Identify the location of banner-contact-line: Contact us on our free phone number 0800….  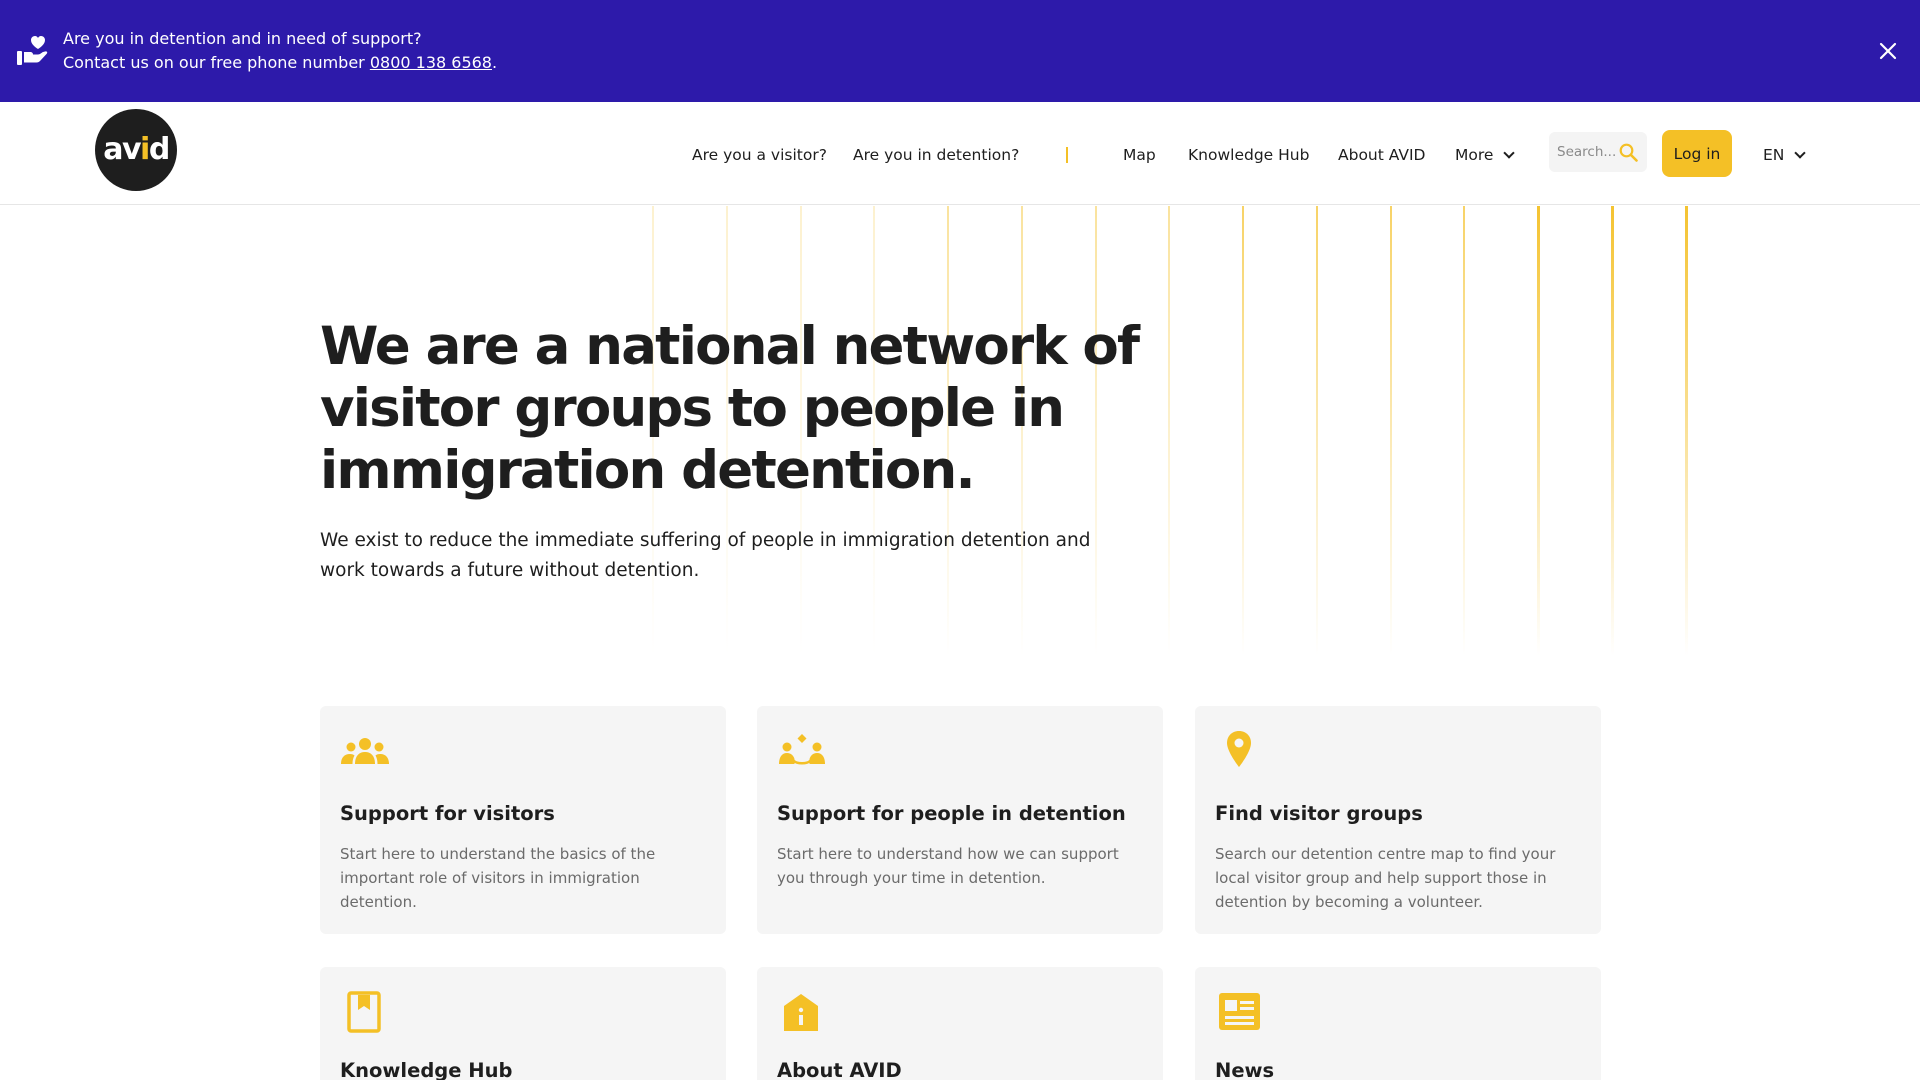
(280, 63).